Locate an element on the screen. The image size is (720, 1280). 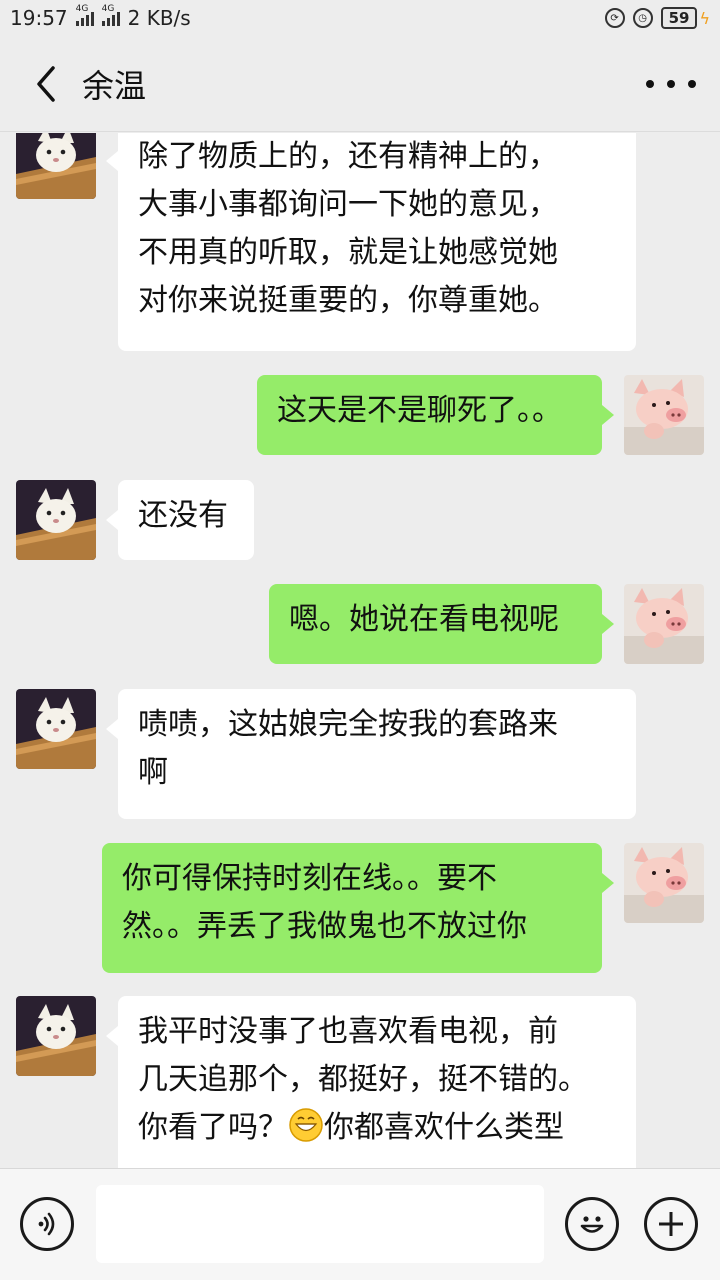
message-text: 你都喜欢什么类型 is located at coordinates (444, 1127).